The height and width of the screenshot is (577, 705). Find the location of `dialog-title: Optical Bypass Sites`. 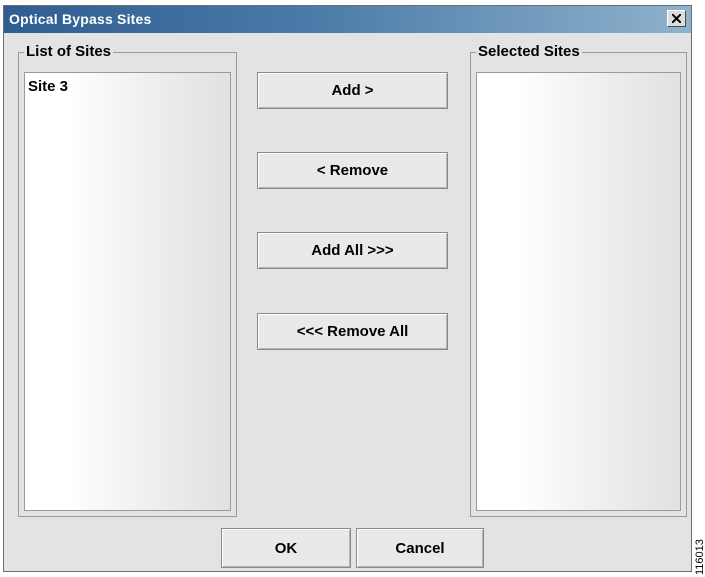

dialog-title: Optical Bypass Sites is located at coordinates (80, 19).